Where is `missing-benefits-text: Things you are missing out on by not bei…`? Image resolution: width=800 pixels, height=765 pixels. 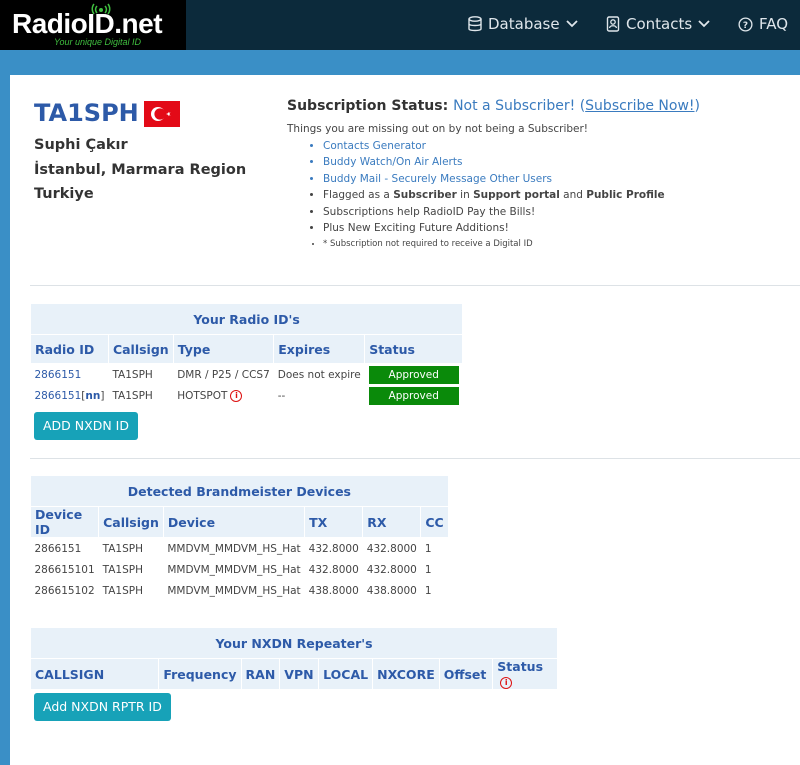 missing-benefits-text: Things you are missing out on by not bei… is located at coordinates (438, 129).